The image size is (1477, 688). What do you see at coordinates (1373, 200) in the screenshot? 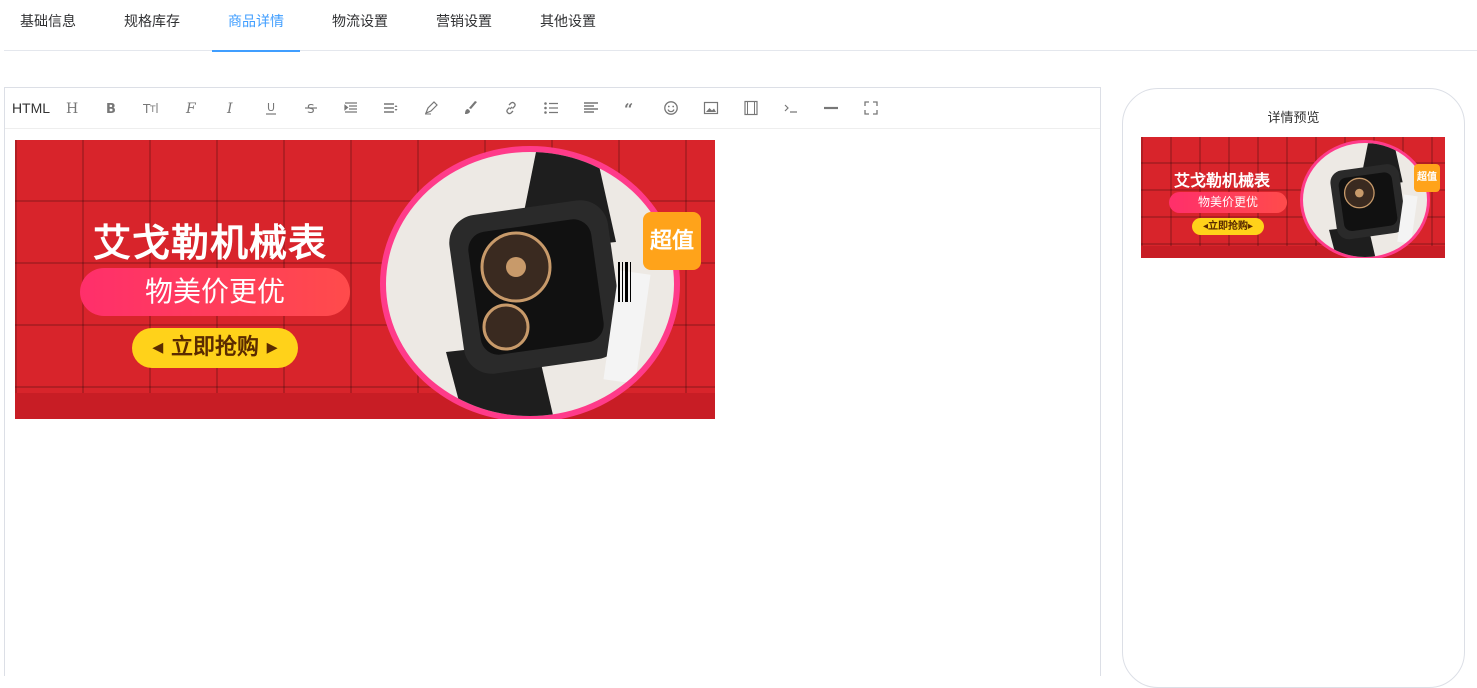
I see `preview-watch-icon` at bounding box center [1373, 200].